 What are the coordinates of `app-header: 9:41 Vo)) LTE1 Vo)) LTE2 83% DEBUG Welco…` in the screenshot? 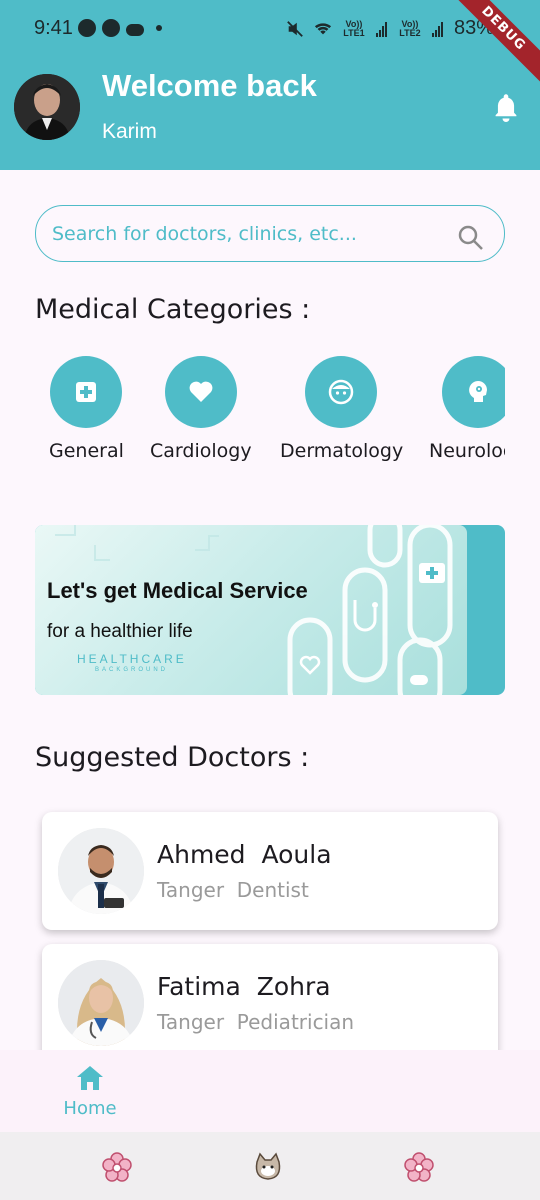 It's located at (270, 85).